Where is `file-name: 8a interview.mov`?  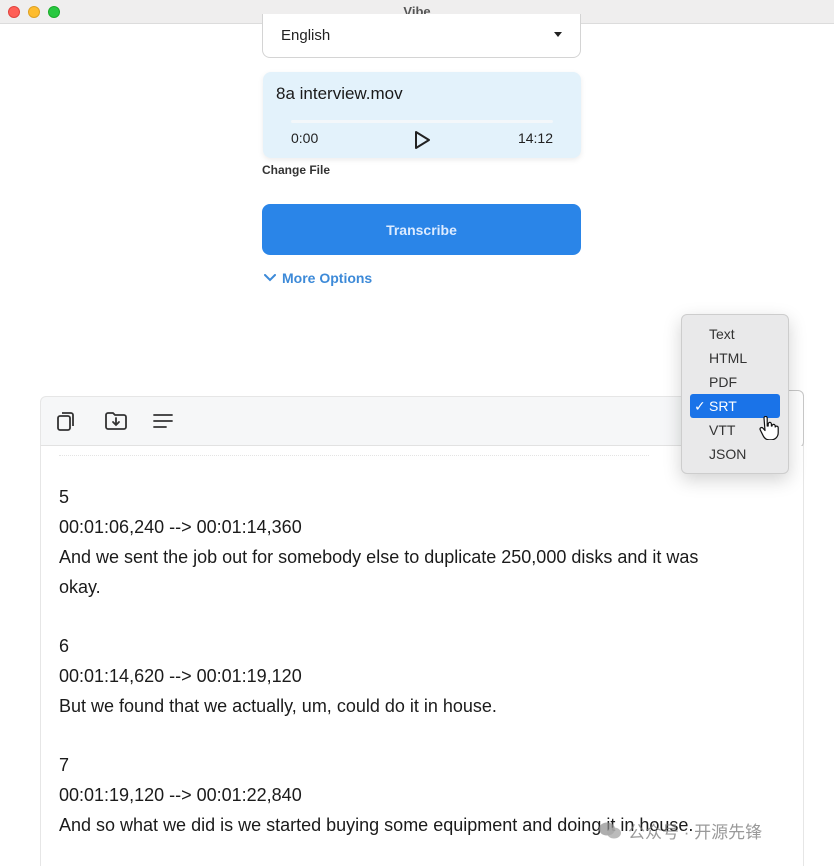 file-name: 8a interview.mov is located at coordinates (339, 93).